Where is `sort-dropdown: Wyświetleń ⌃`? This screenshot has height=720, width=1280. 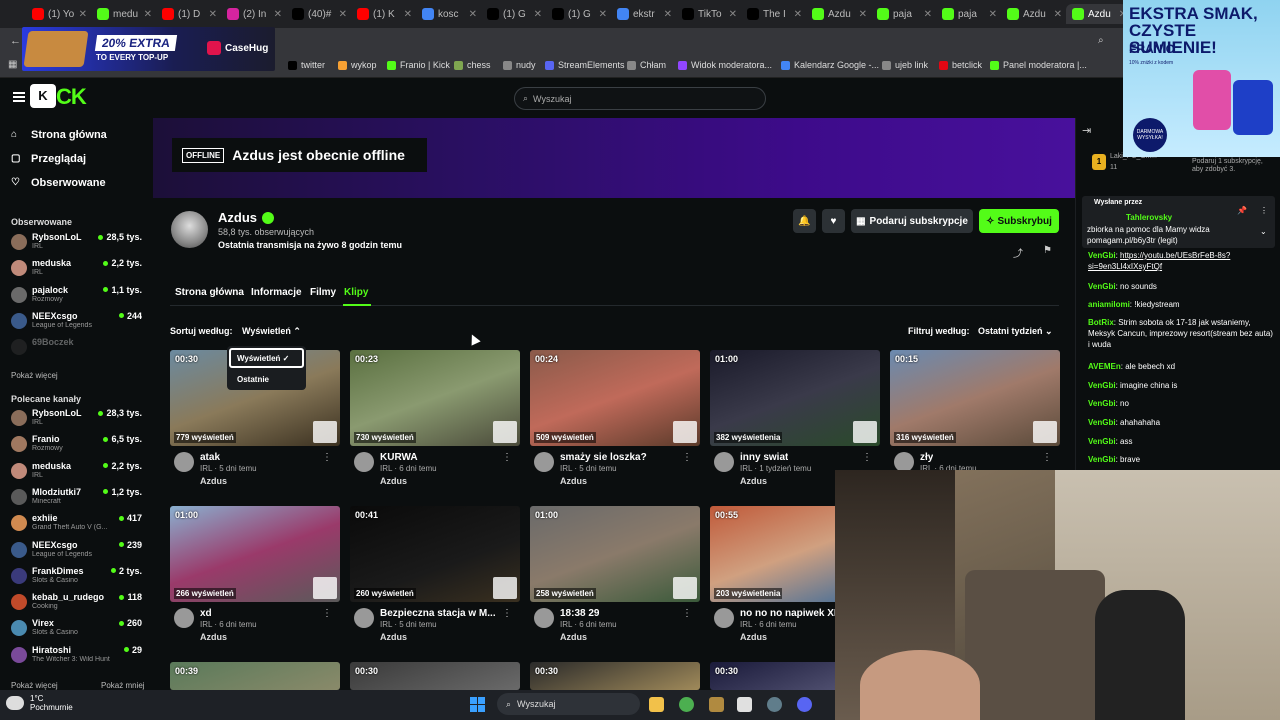
sort-dropdown: Wyświetleń ⌃ is located at coordinates (271, 331).